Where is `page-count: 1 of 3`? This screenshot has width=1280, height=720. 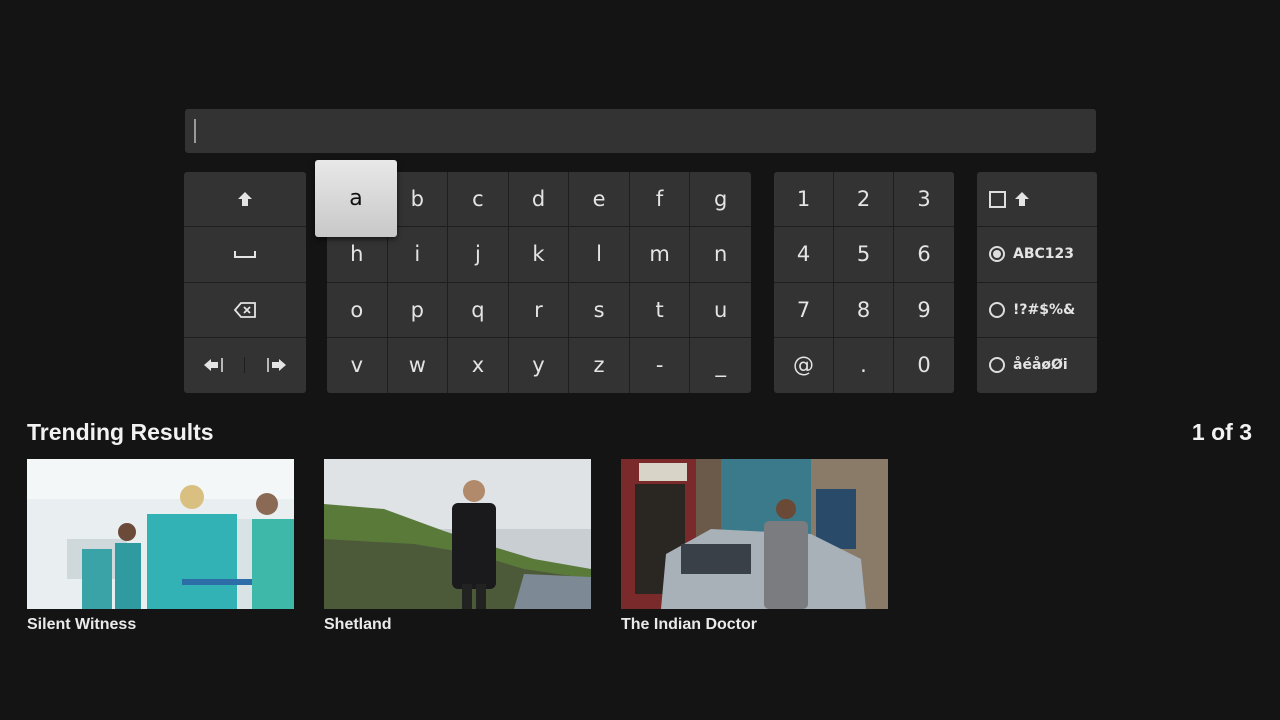 page-count: 1 of 3 is located at coordinates (1221, 432).